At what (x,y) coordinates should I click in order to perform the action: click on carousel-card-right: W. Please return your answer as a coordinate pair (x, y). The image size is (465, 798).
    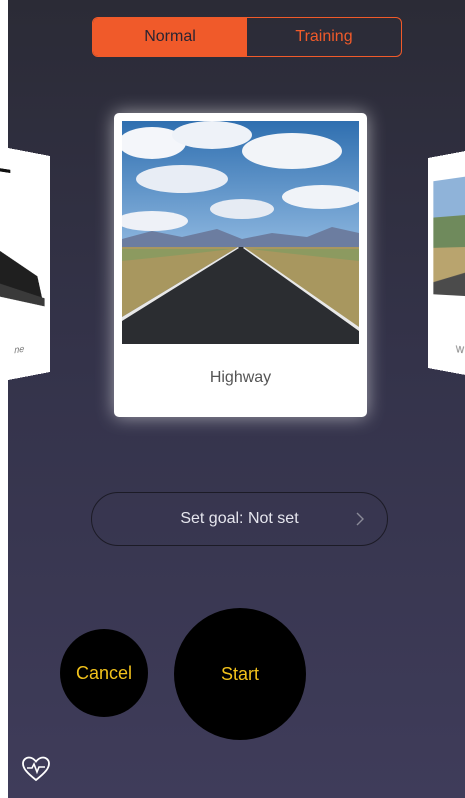
    Looking at the image, I should click on (446, 263).